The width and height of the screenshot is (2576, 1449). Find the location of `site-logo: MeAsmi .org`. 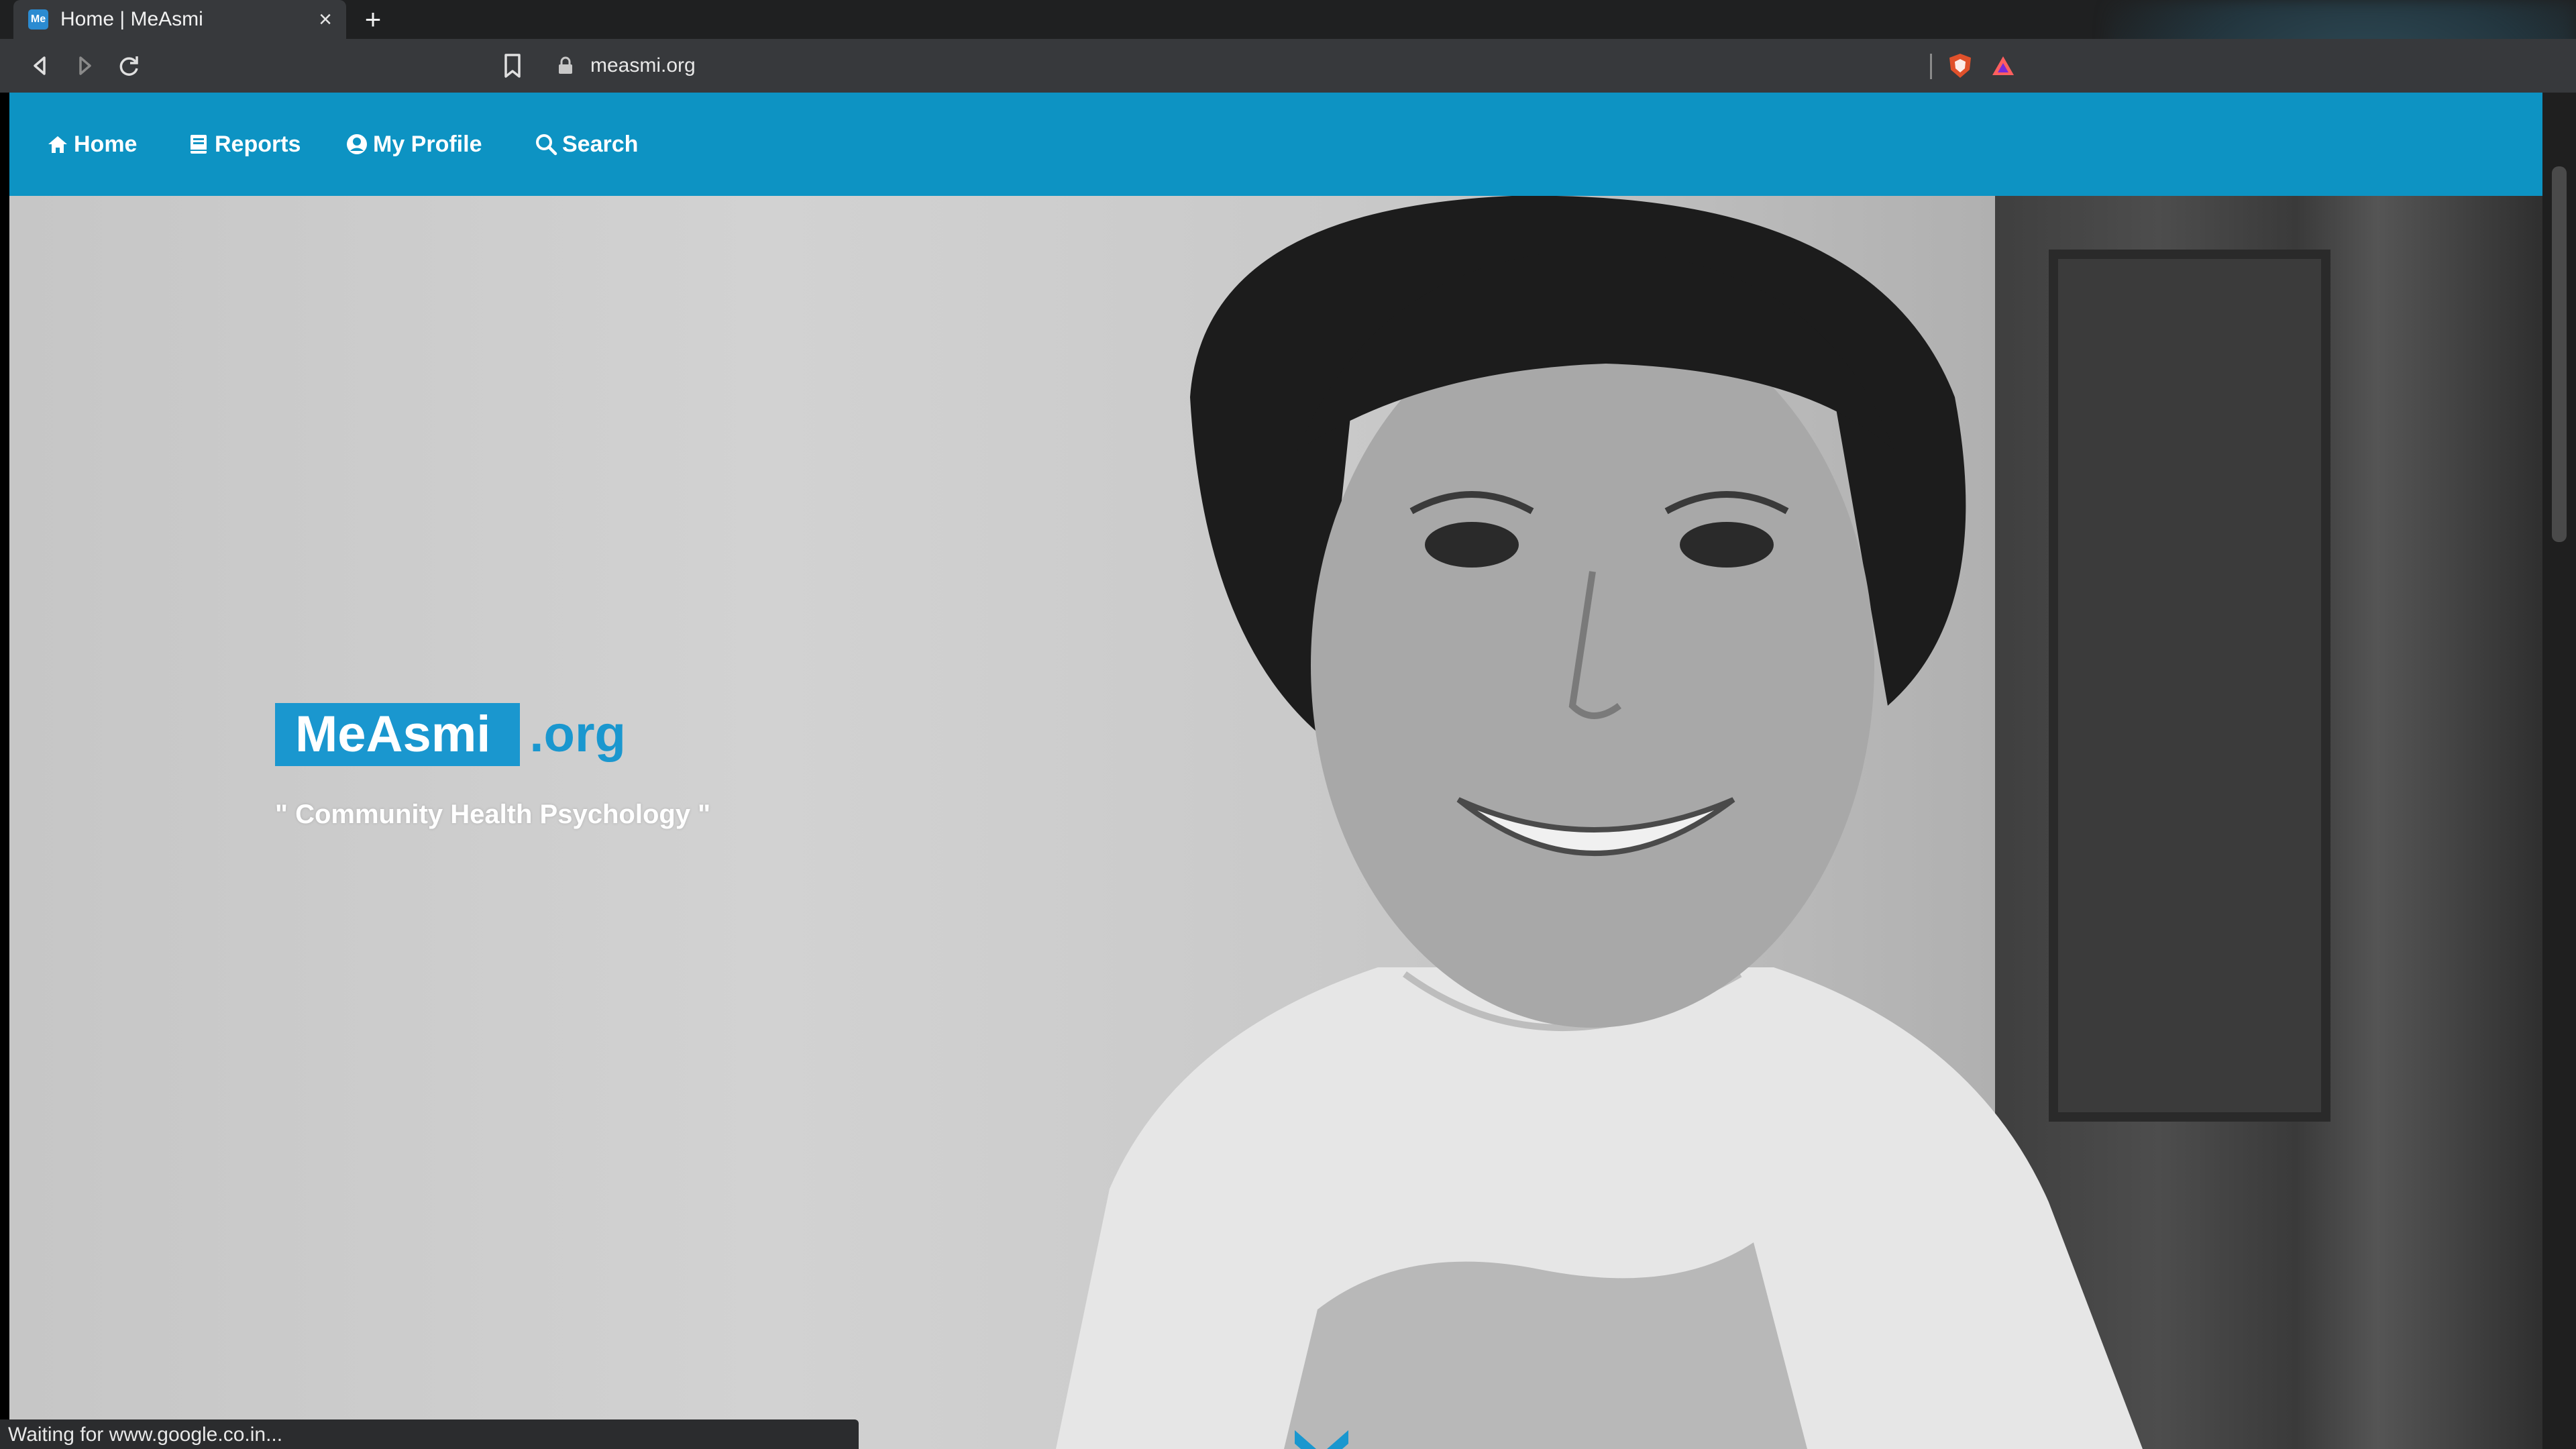

site-logo: MeAsmi .org is located at coordinates (450, 734).